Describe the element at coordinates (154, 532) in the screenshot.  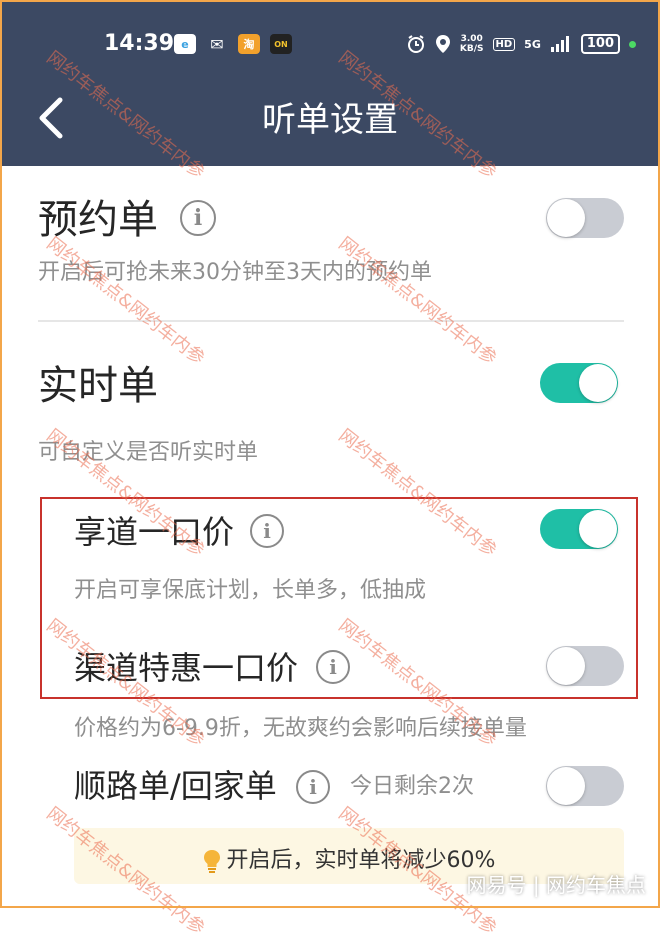
I see `fixed-price-label: 享道一口价` at that location.